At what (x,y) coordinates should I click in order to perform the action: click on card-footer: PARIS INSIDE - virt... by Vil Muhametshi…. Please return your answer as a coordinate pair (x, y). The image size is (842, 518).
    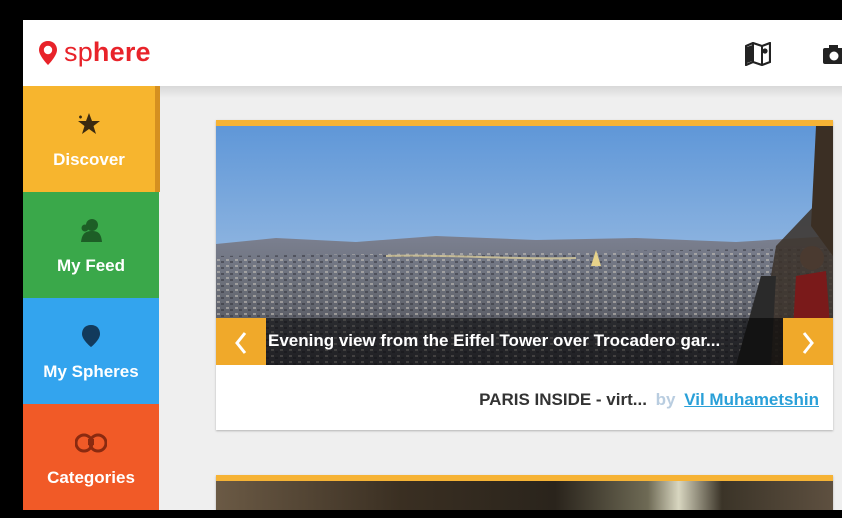
    Looking at the image, I should click on (524, 397).